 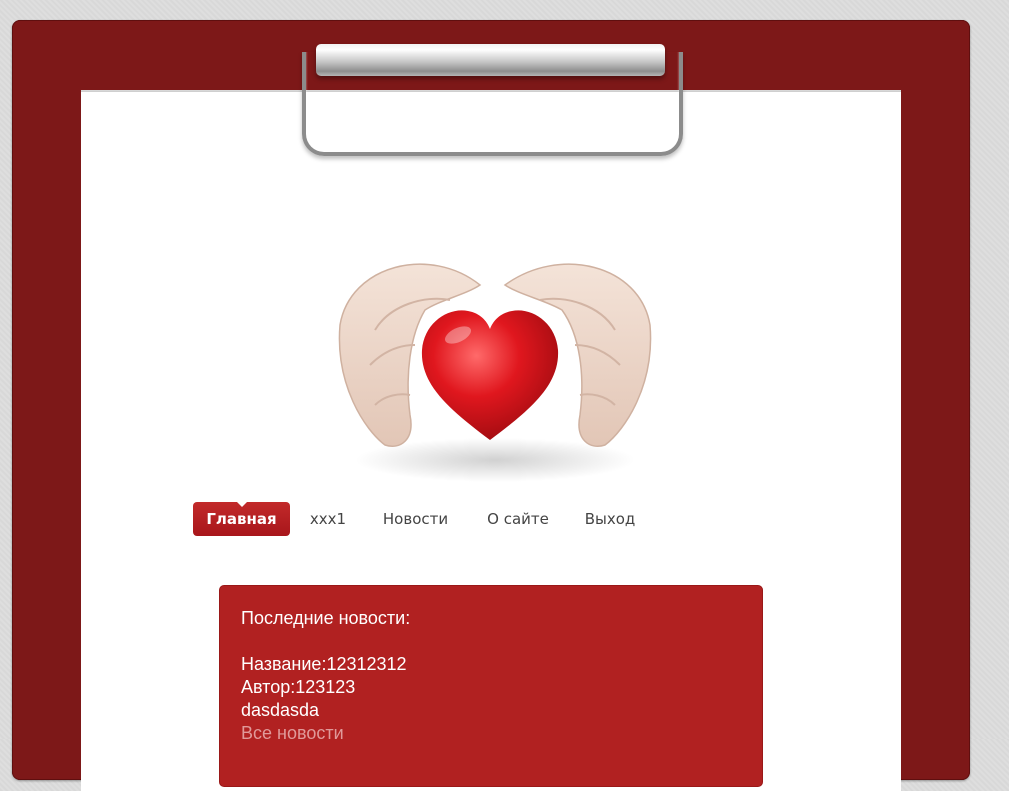 What do you see at coordinates (292, 733) in the screenshot?
I see `all-news-link: Все новости` at bounding box center [292, 733].